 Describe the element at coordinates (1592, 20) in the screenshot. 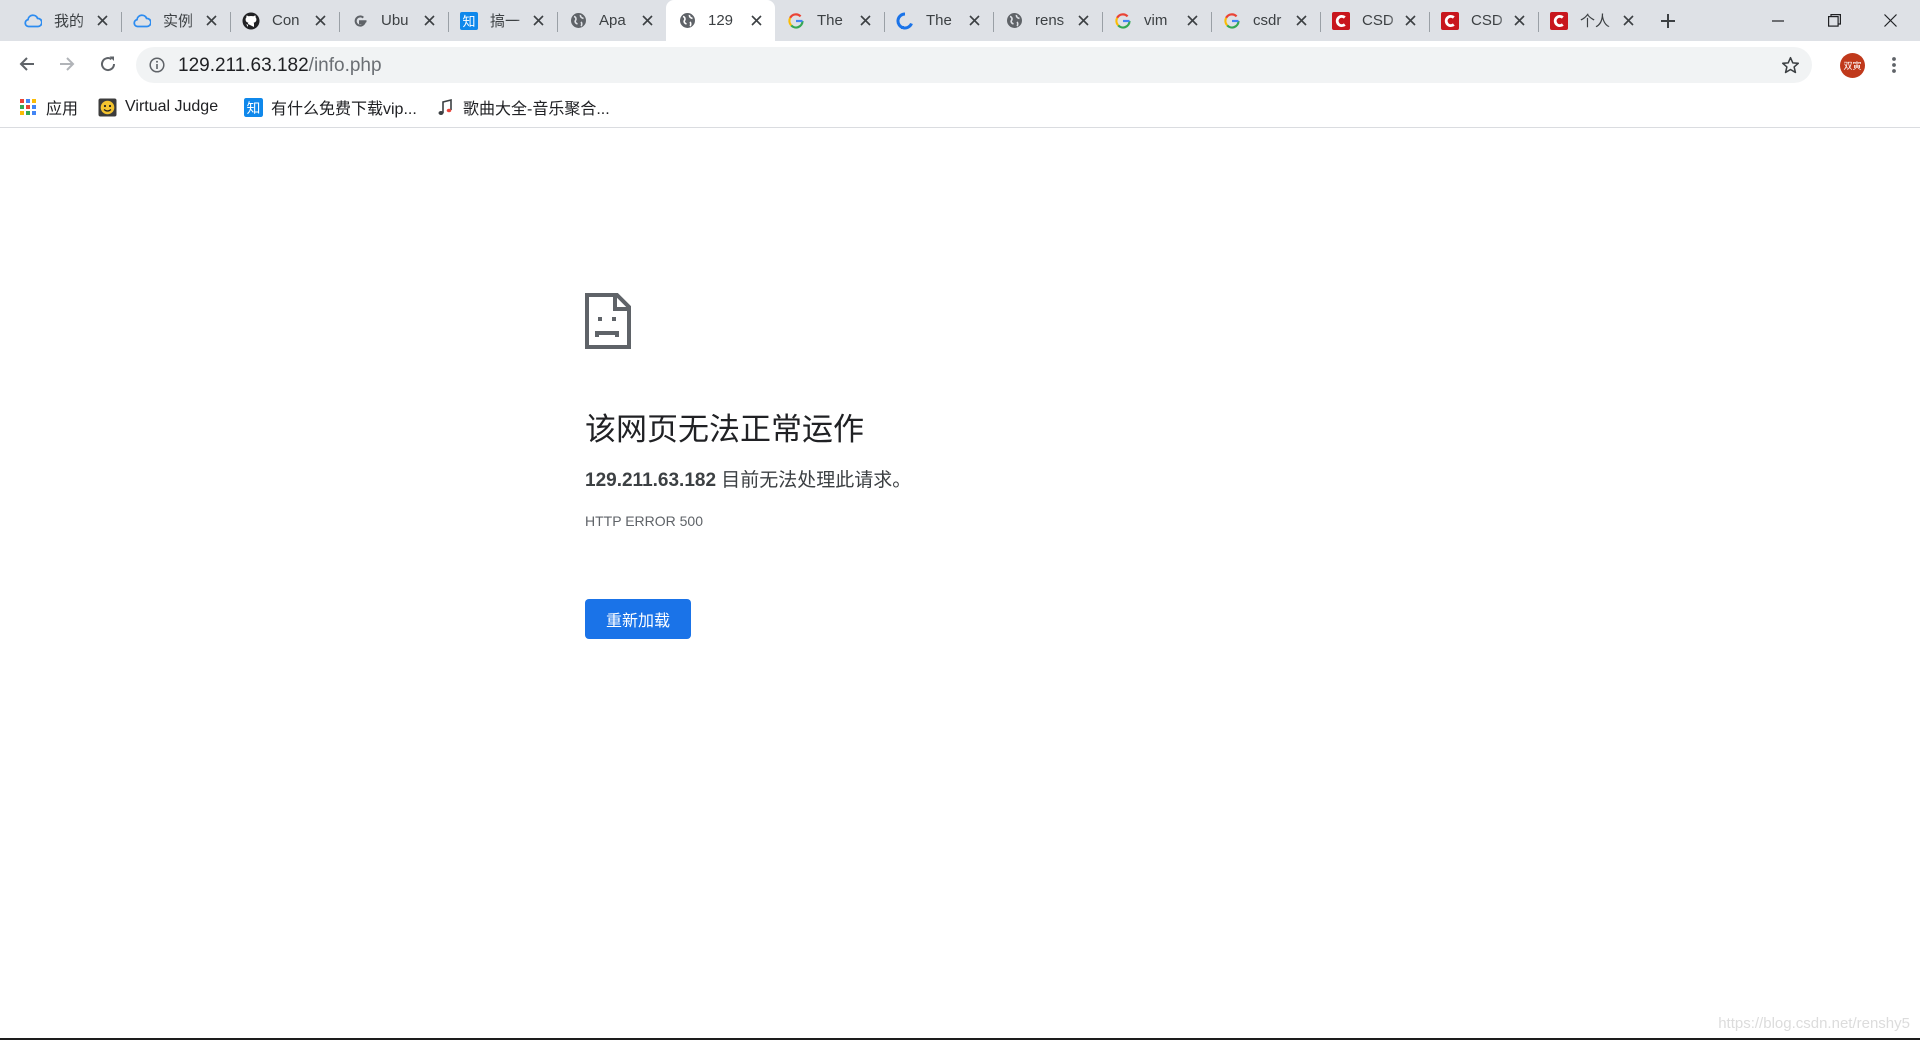

I see `tab-14: 个人` at that location.